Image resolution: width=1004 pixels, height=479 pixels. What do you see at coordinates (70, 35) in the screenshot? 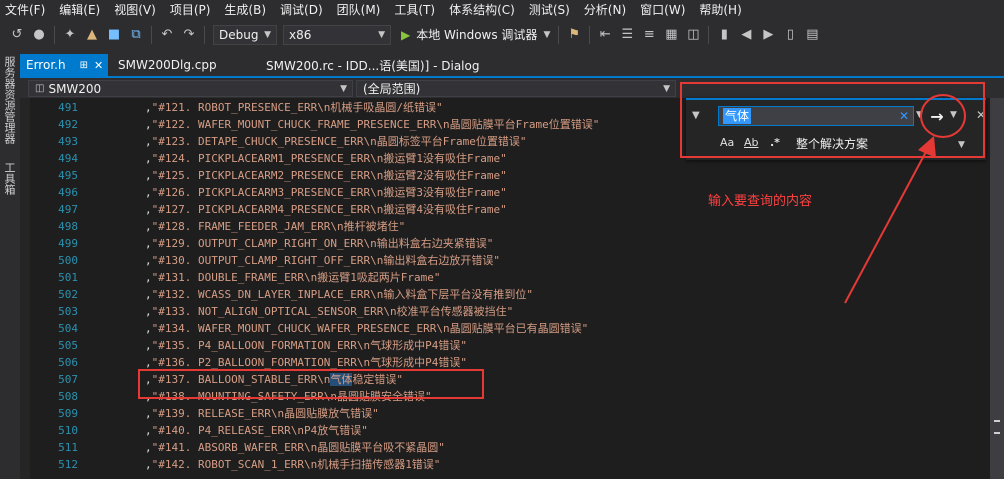
I see `new-project-icon: ✦` at bounding box center [70, 35].